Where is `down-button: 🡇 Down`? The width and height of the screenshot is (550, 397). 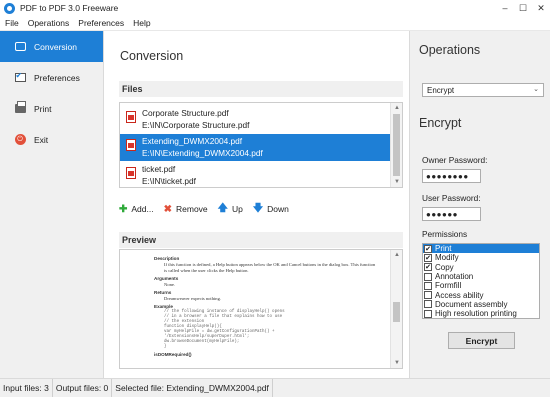
down-button: 🡇 Down is located at coordinates (271, 209).